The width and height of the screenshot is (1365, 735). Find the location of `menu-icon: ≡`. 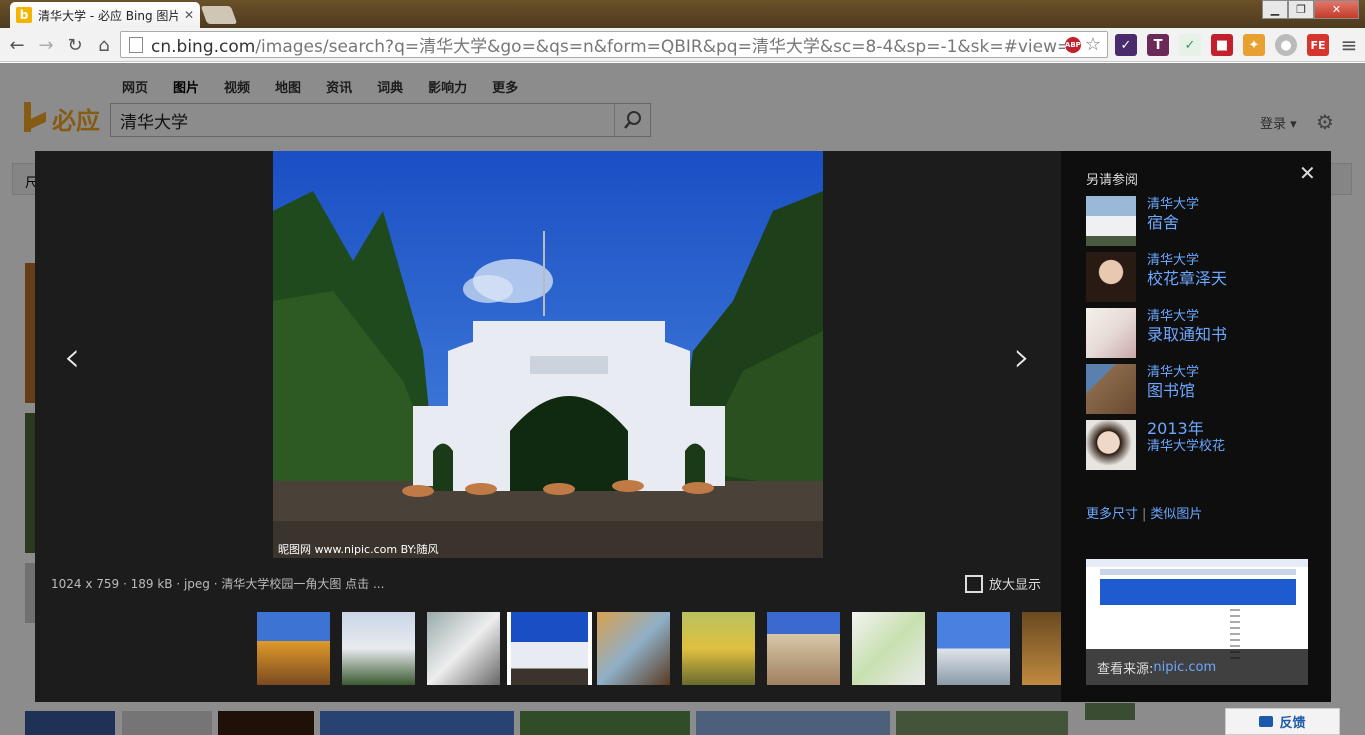

menu-icon: ≡ is located at coordinates (1349, 45).